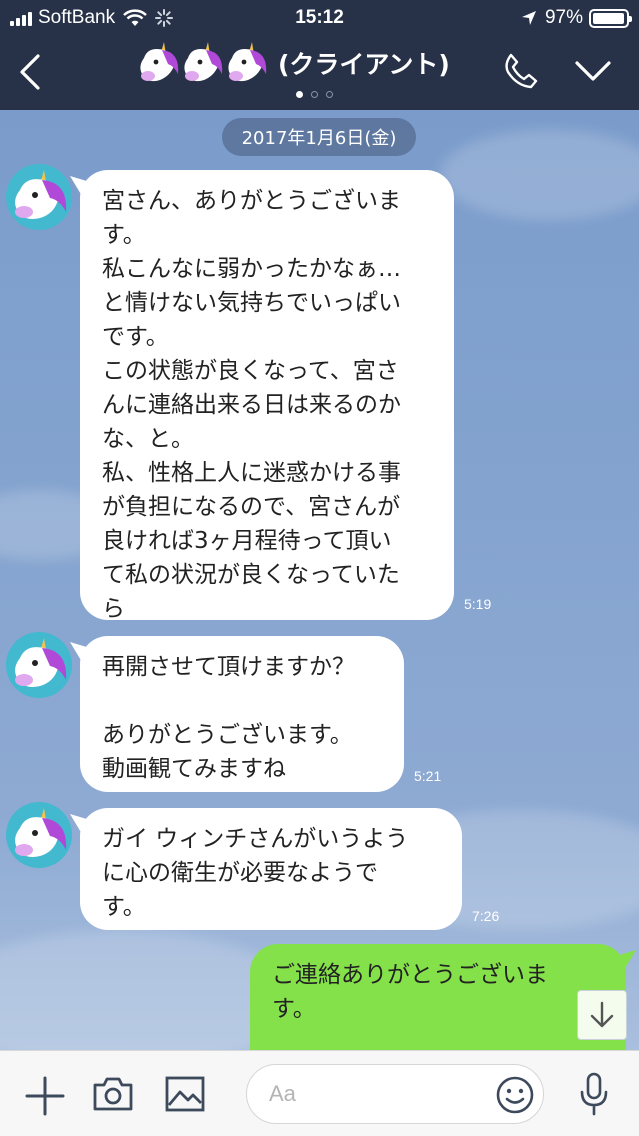 The image size is (639, 1136). I want to click on input-bar: Aa, so click(319, 1093).